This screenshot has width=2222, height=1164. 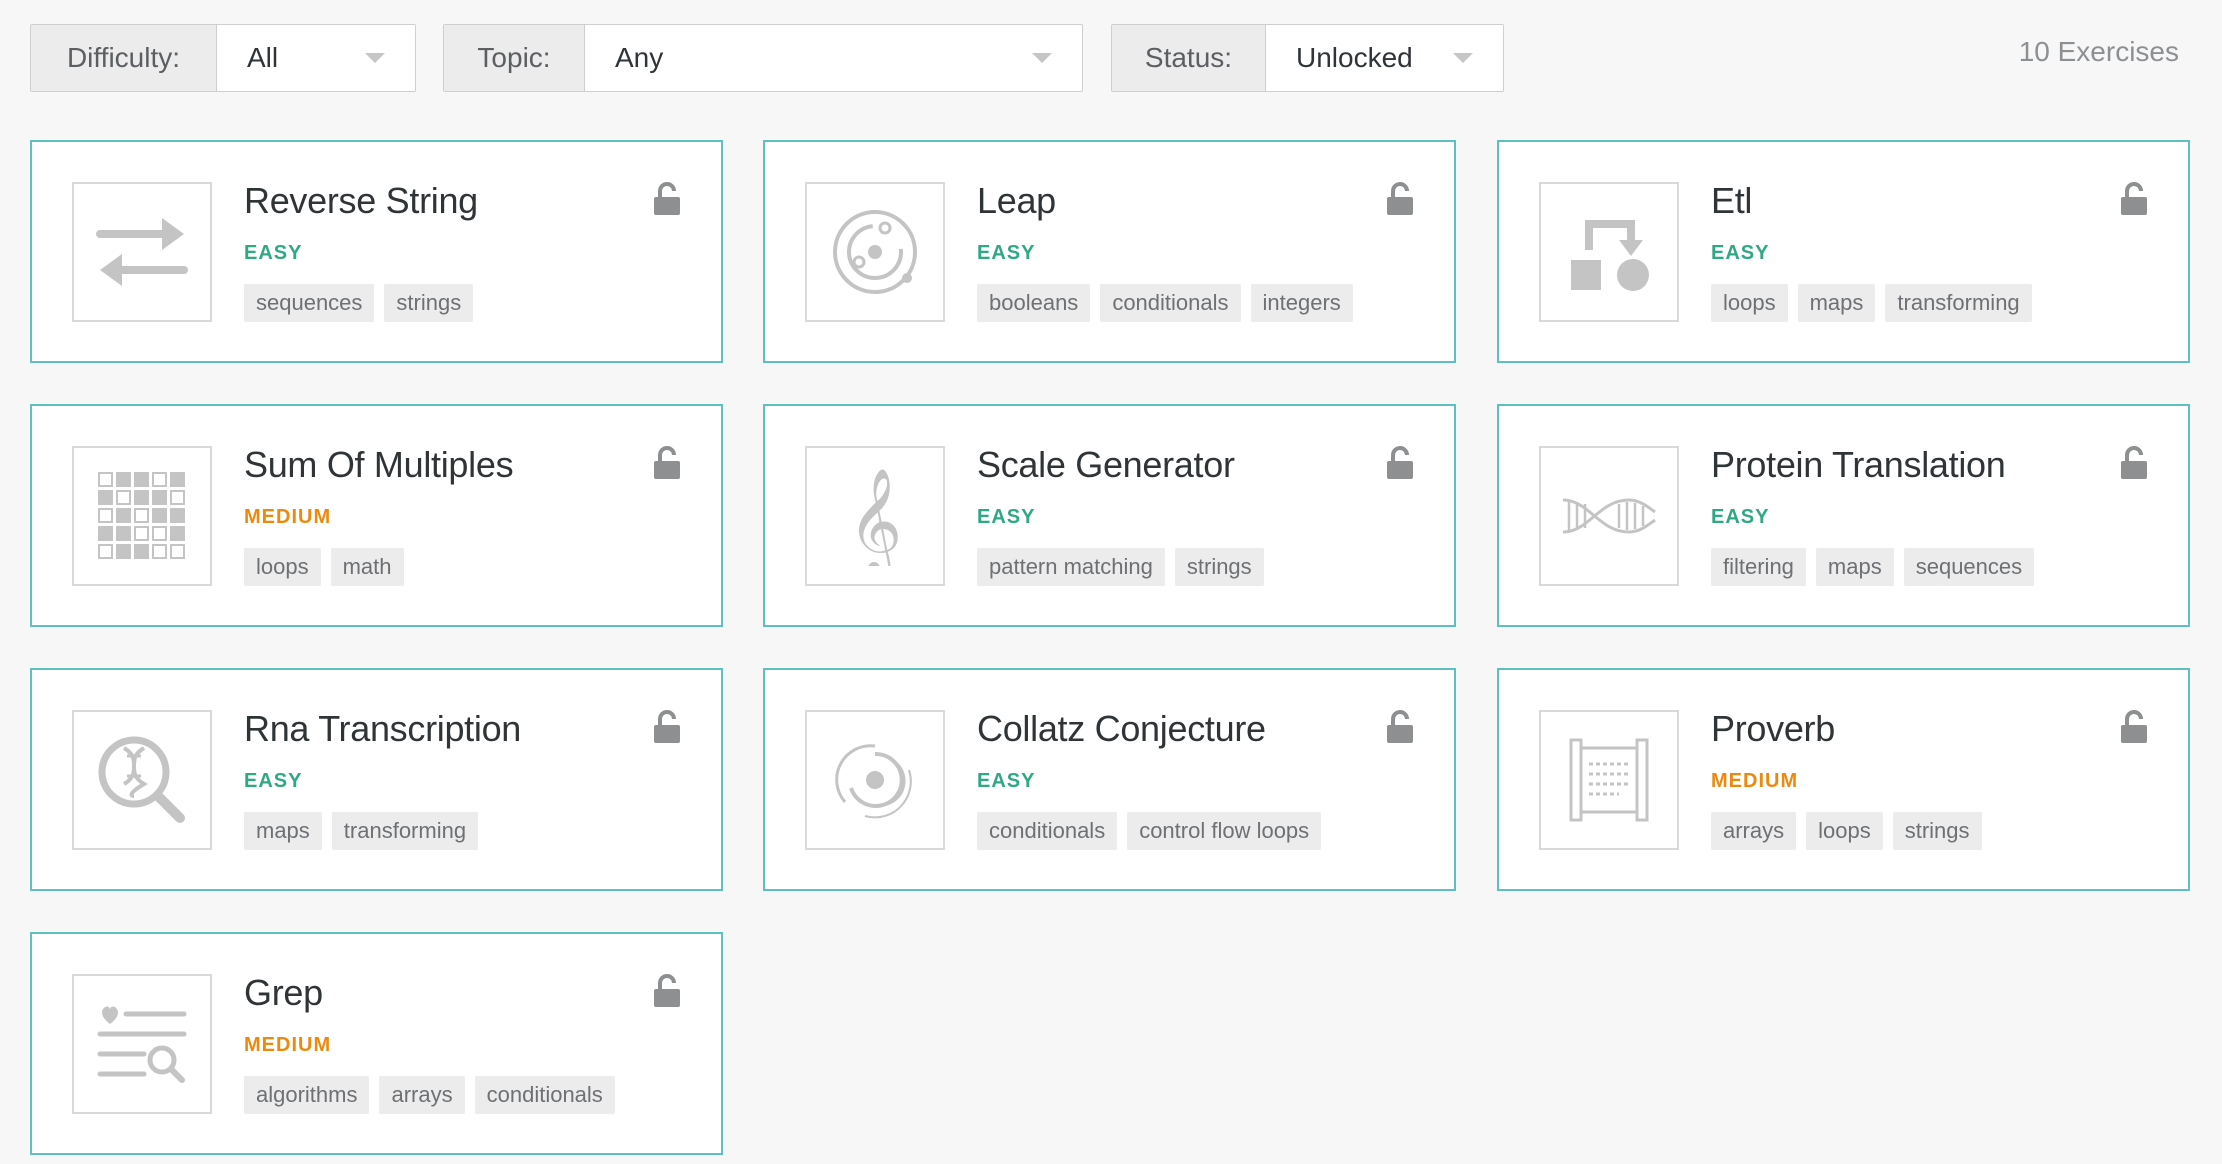 What do you see at coordinates (1858, 464) in the screenshot?
I see `exercise-title: Protein Translation` at bounding box center [1858, 464].